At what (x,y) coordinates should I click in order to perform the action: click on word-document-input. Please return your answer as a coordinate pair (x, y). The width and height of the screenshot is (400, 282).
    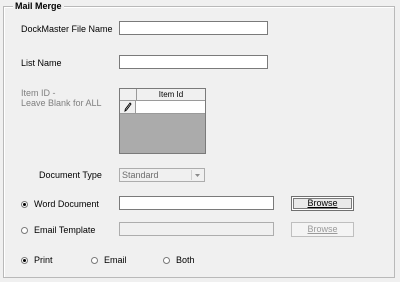
    Looking at the image, I should click on (196, 203).